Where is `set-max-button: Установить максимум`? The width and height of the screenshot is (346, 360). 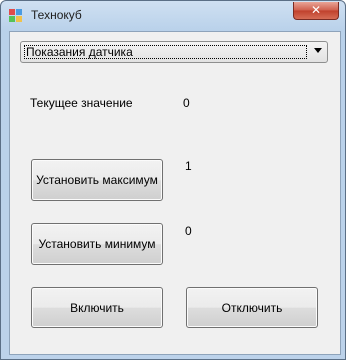 set-max-button: Установить максимум is located at coordinates (97, 180).